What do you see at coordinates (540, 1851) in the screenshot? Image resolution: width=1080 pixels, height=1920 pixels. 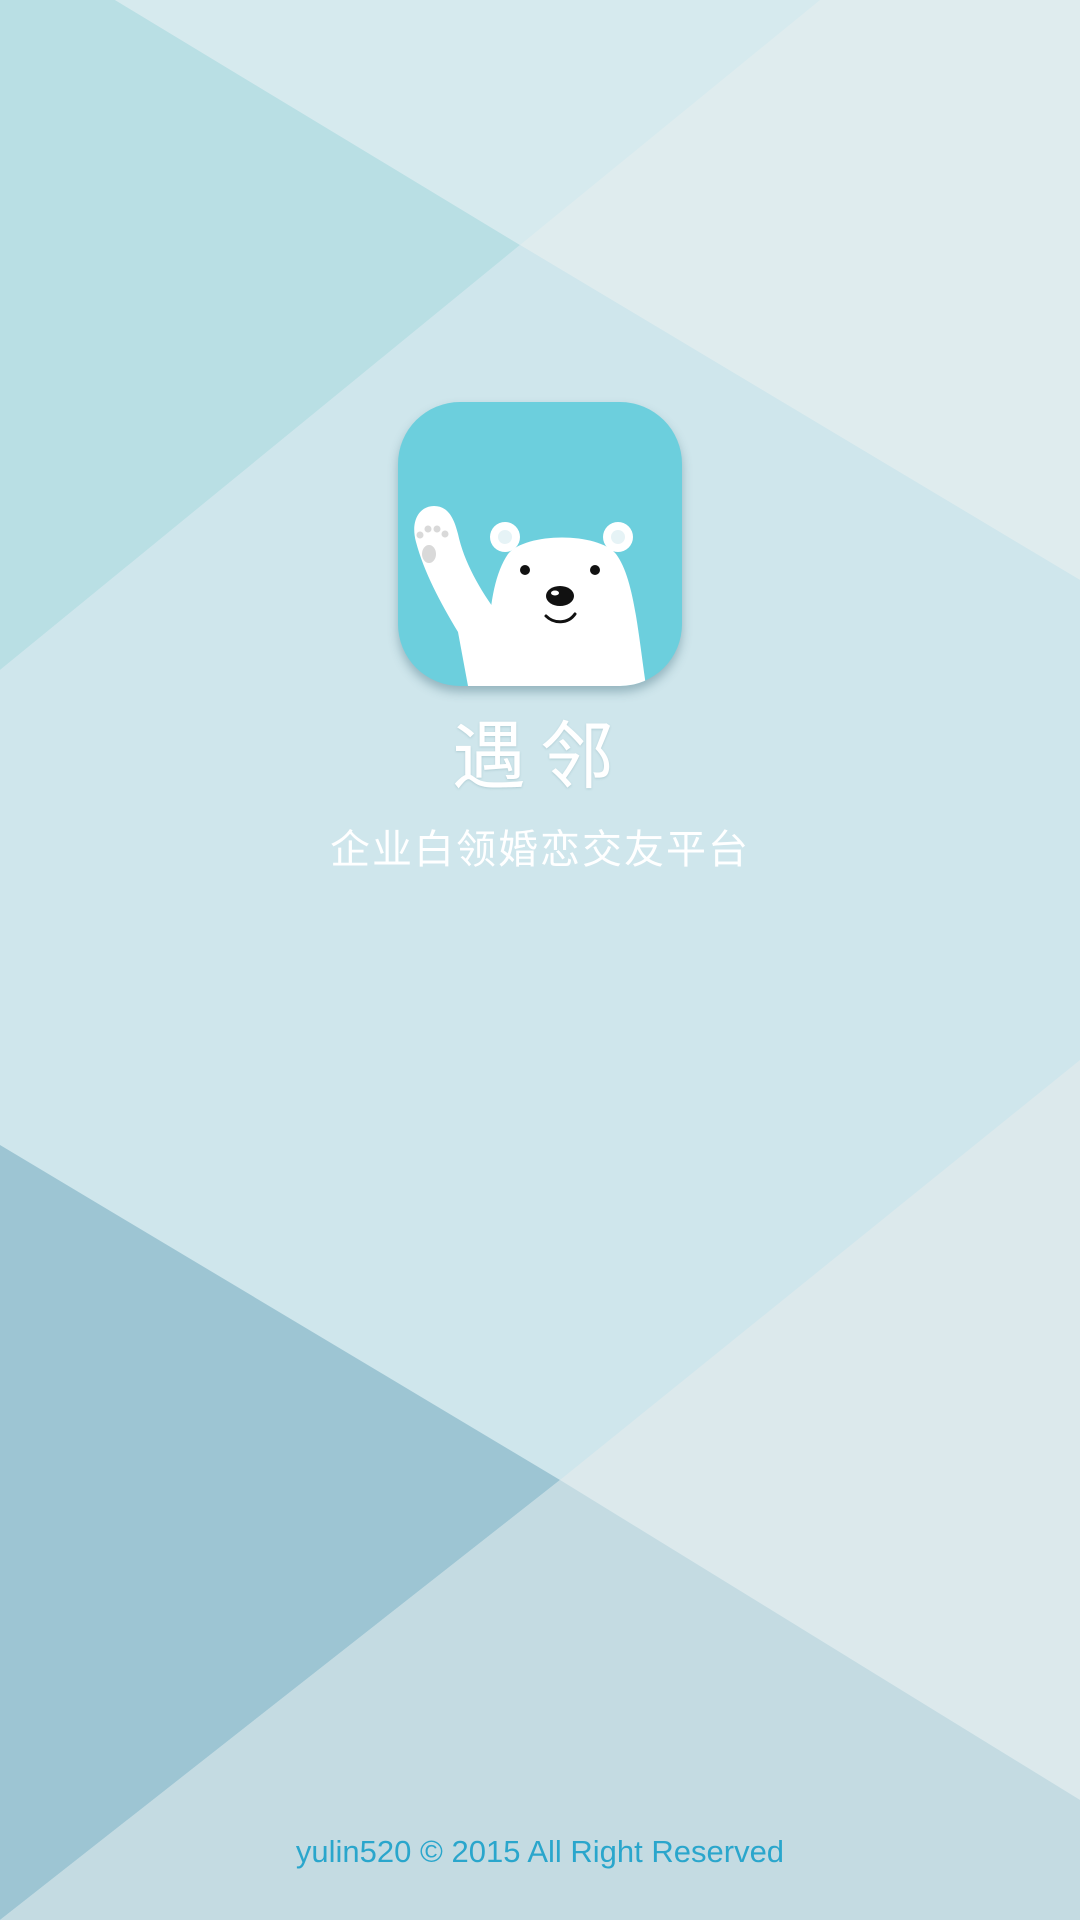 I see `copyright-notice: yulin520 © 2015 All Right Reserved` at bounding box center [540, 1851].